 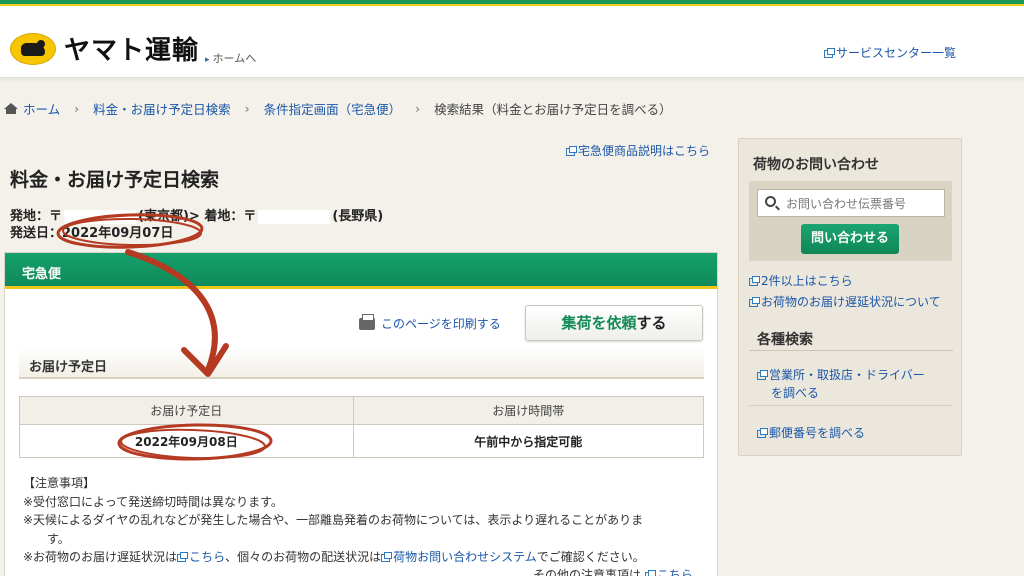 I want to click on multiple-tracking-link: 2件以上はこちら, so click(x=801, y=280).